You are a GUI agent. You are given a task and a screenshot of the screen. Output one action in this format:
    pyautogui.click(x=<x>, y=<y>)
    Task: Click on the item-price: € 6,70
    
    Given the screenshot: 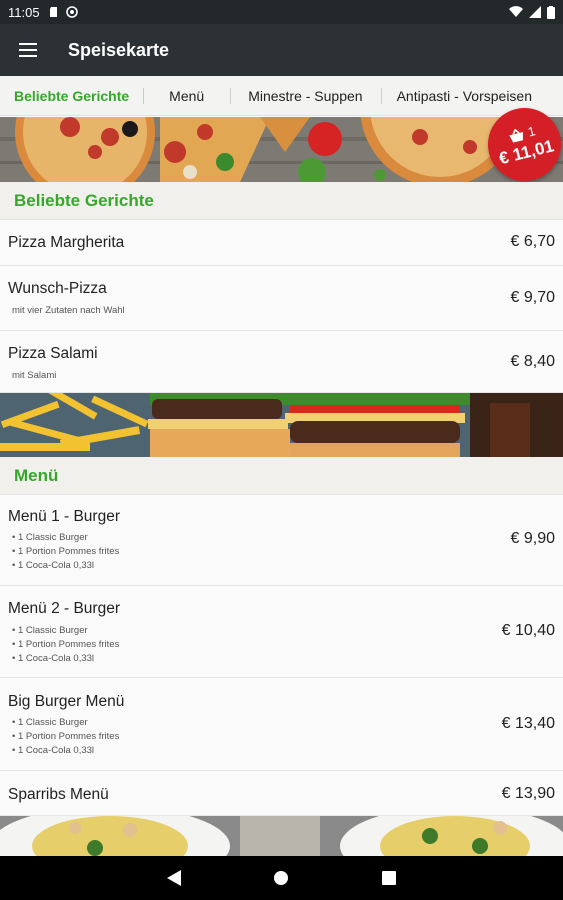 What is the action you would take?
    pyautogui.click(x=532, y=241)
    